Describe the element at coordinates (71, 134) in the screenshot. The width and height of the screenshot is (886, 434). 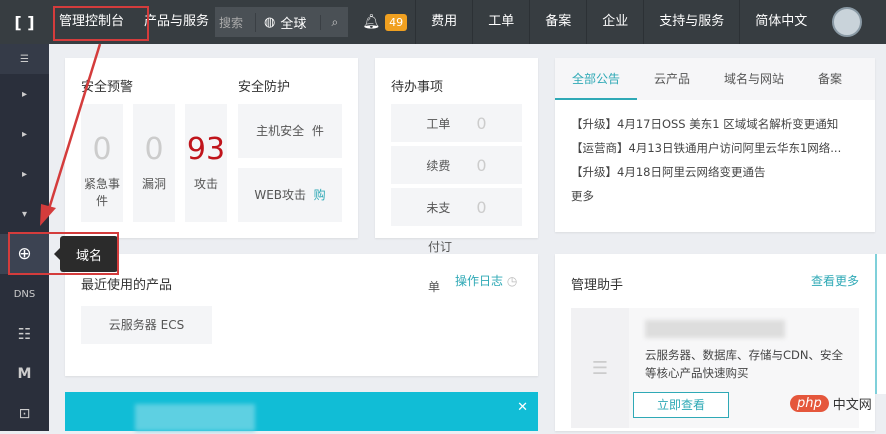
I see `annotation-arrow` at that location.